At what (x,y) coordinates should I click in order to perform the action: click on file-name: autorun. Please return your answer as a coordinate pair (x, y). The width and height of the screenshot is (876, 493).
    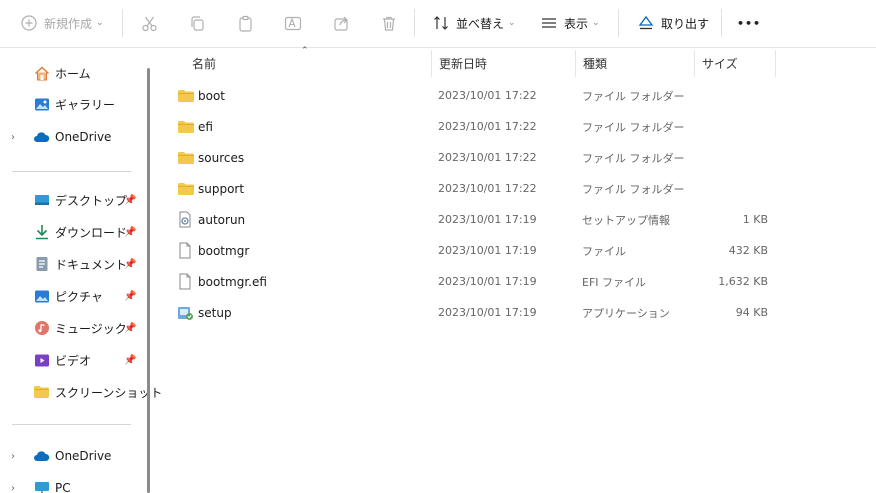
    Looking at the image, I should click on (222, 219).